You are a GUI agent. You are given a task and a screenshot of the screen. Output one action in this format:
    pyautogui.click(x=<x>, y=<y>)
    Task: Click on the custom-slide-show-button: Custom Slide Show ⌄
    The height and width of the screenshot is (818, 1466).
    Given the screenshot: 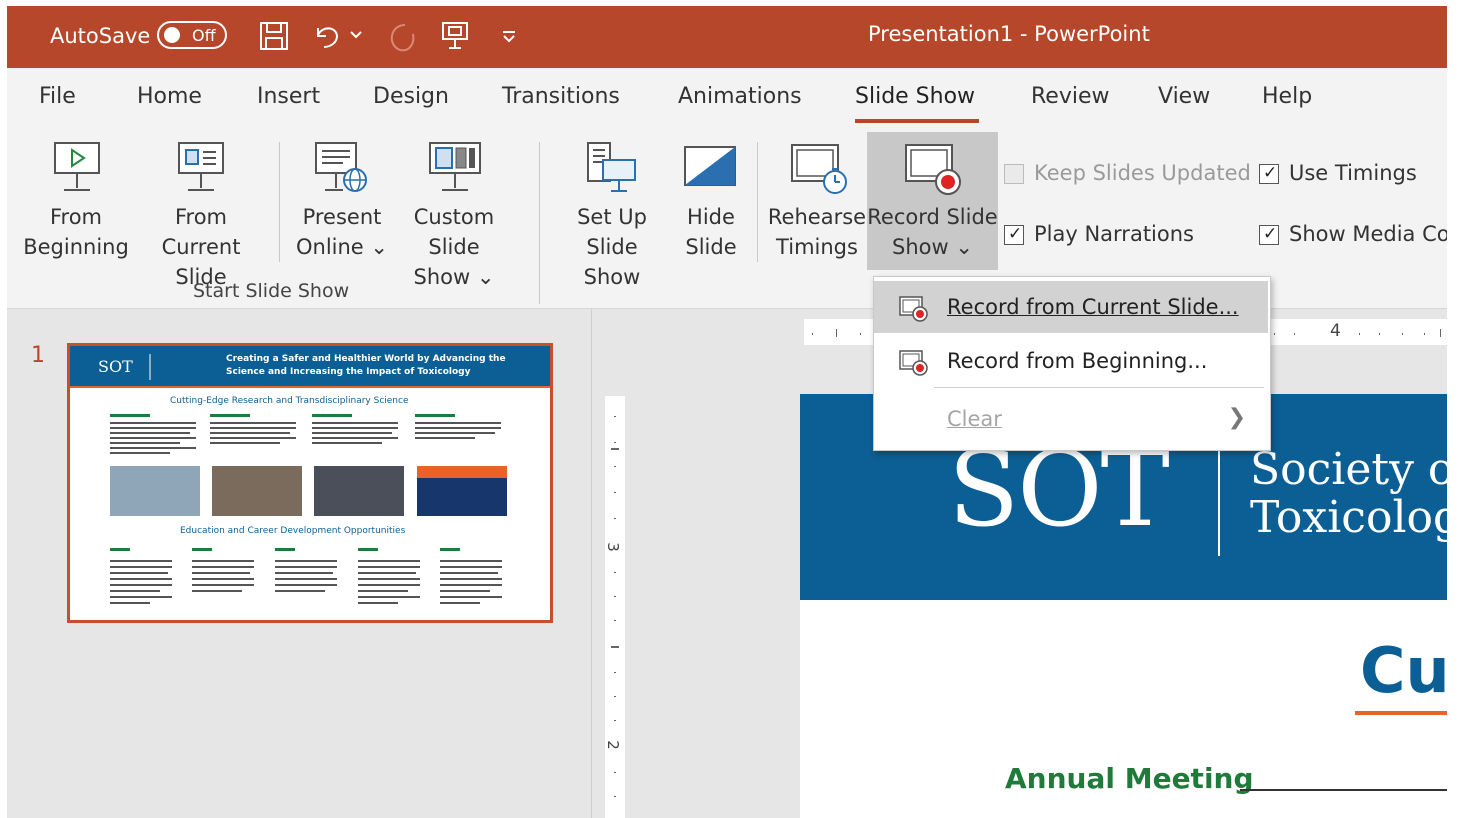 What is the action you would take?
    pyautogui.click(x=454, y=210)
    